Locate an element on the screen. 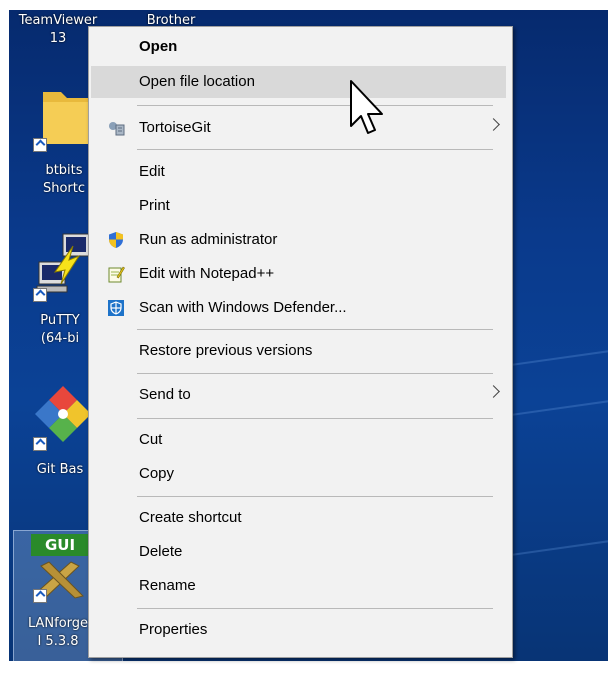 This screenshot has width=608, height=673. windows-defender-icon is located at coordinates (116, 308).